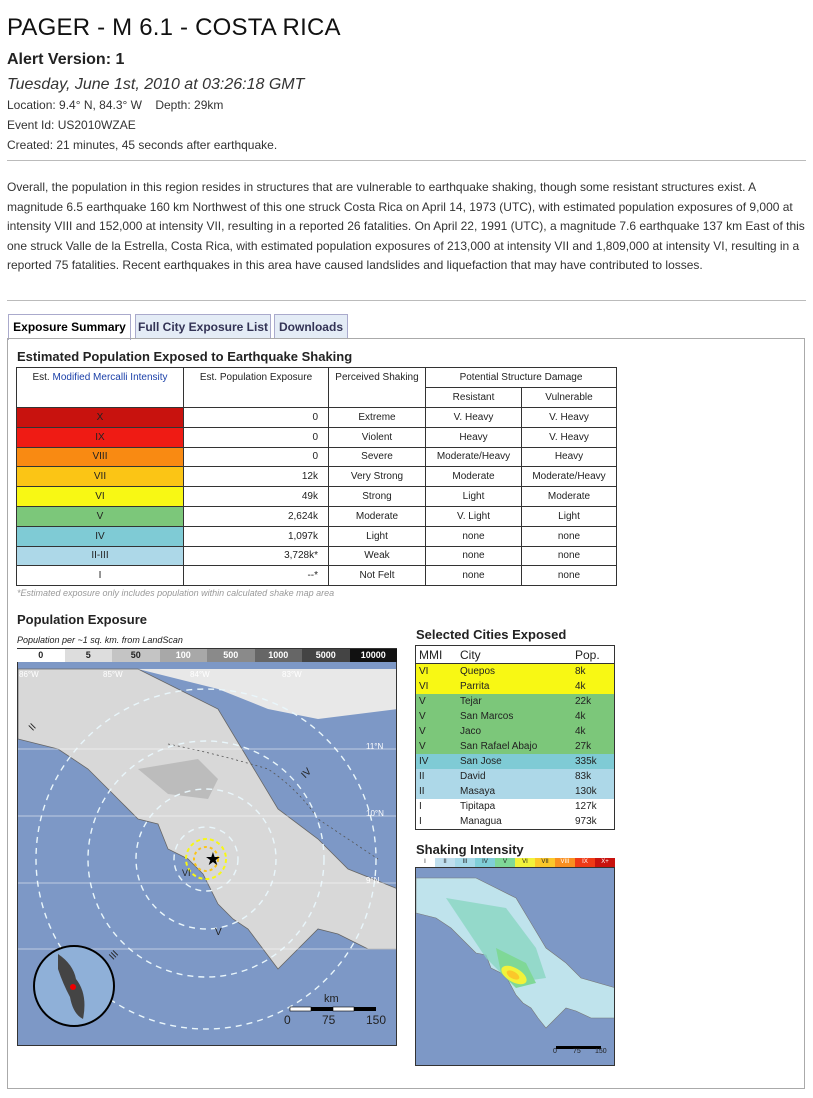 The image size is (813, 1098). What do you see at coordinates (100, 536) in the screenshot?
I see `exposure-cell-mmi: IV` at bounding box center [100, 536].